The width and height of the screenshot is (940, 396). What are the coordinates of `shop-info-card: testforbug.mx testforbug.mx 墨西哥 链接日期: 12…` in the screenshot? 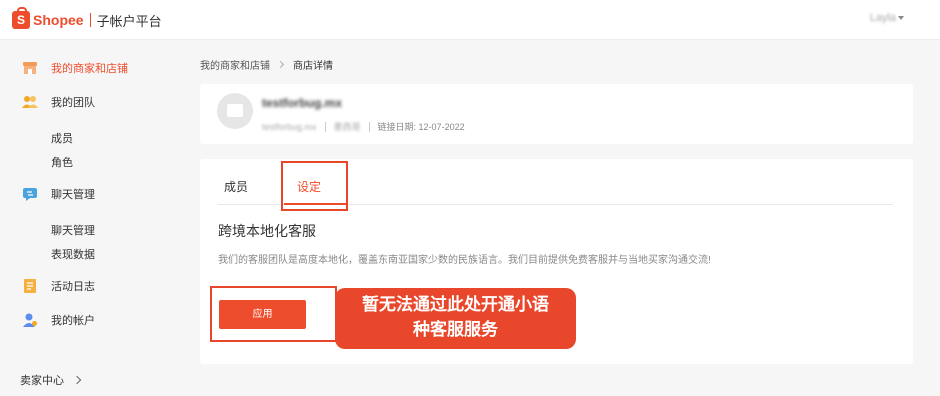 It's located at (556, 114).